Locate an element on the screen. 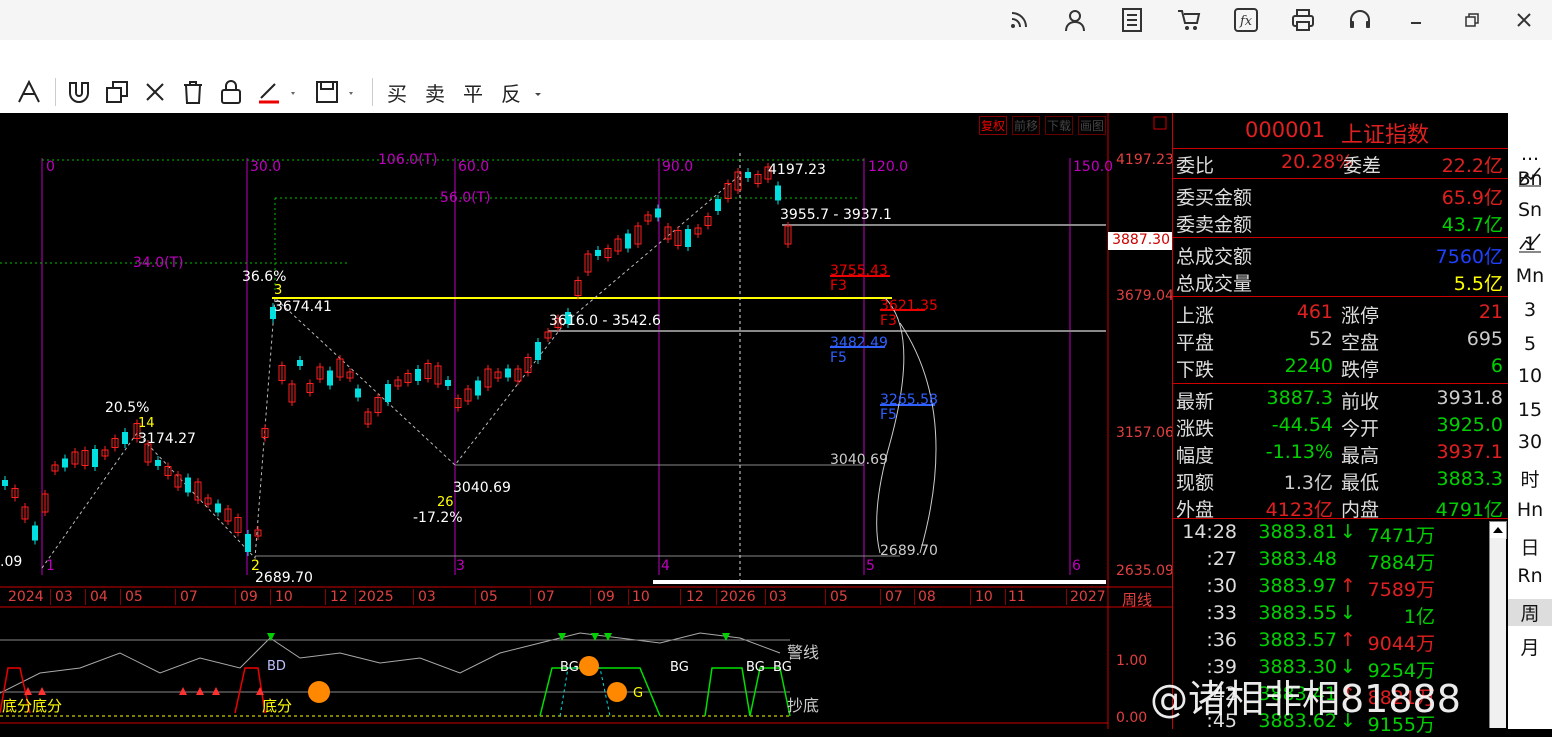 Image resolution: width=1552 pixels, height=737 pixels. buy-button: 买 is located at coordinates (397, 92).